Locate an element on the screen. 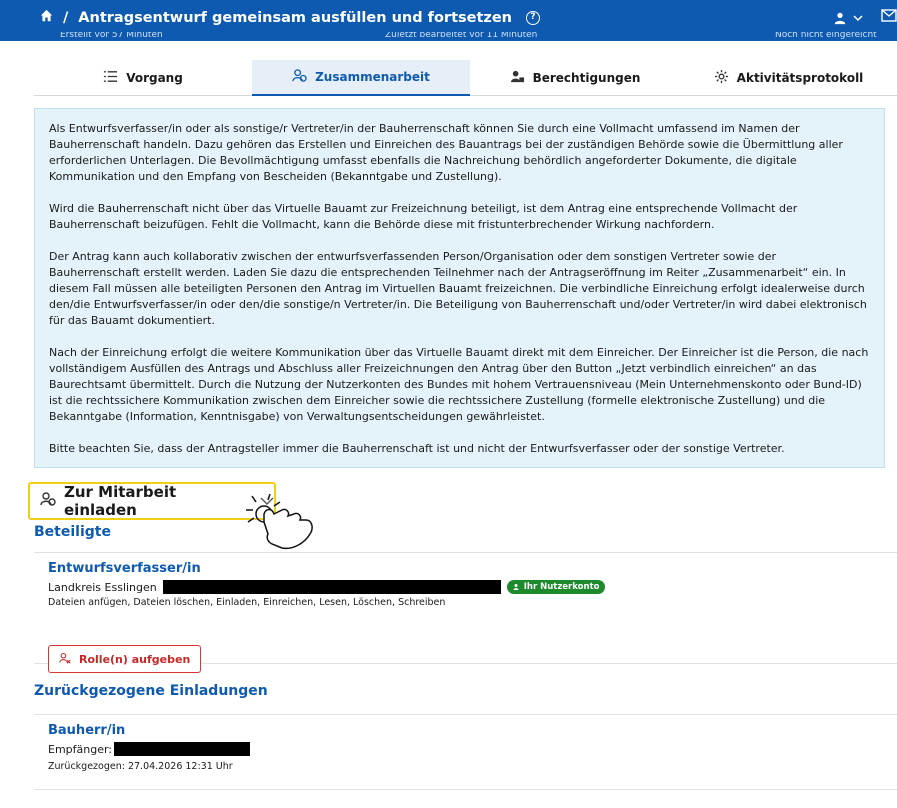 The height and width of the screenshot is (808, 897). tab-label: Berechtigungen is located at coordinates (586, 78).